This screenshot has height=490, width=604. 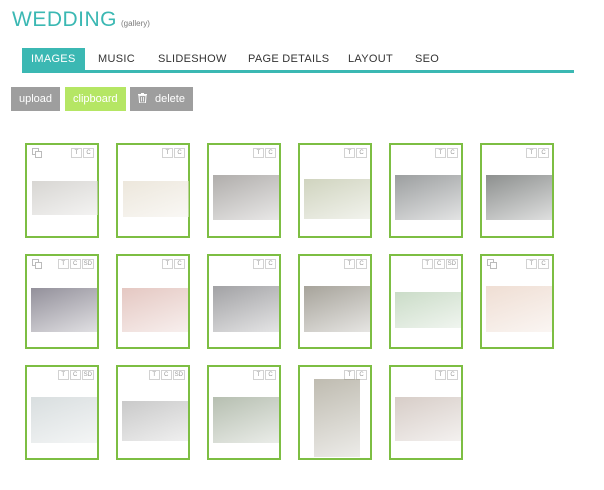 I want to click on tab-images: IMAGES, so click(x=53, y=59).